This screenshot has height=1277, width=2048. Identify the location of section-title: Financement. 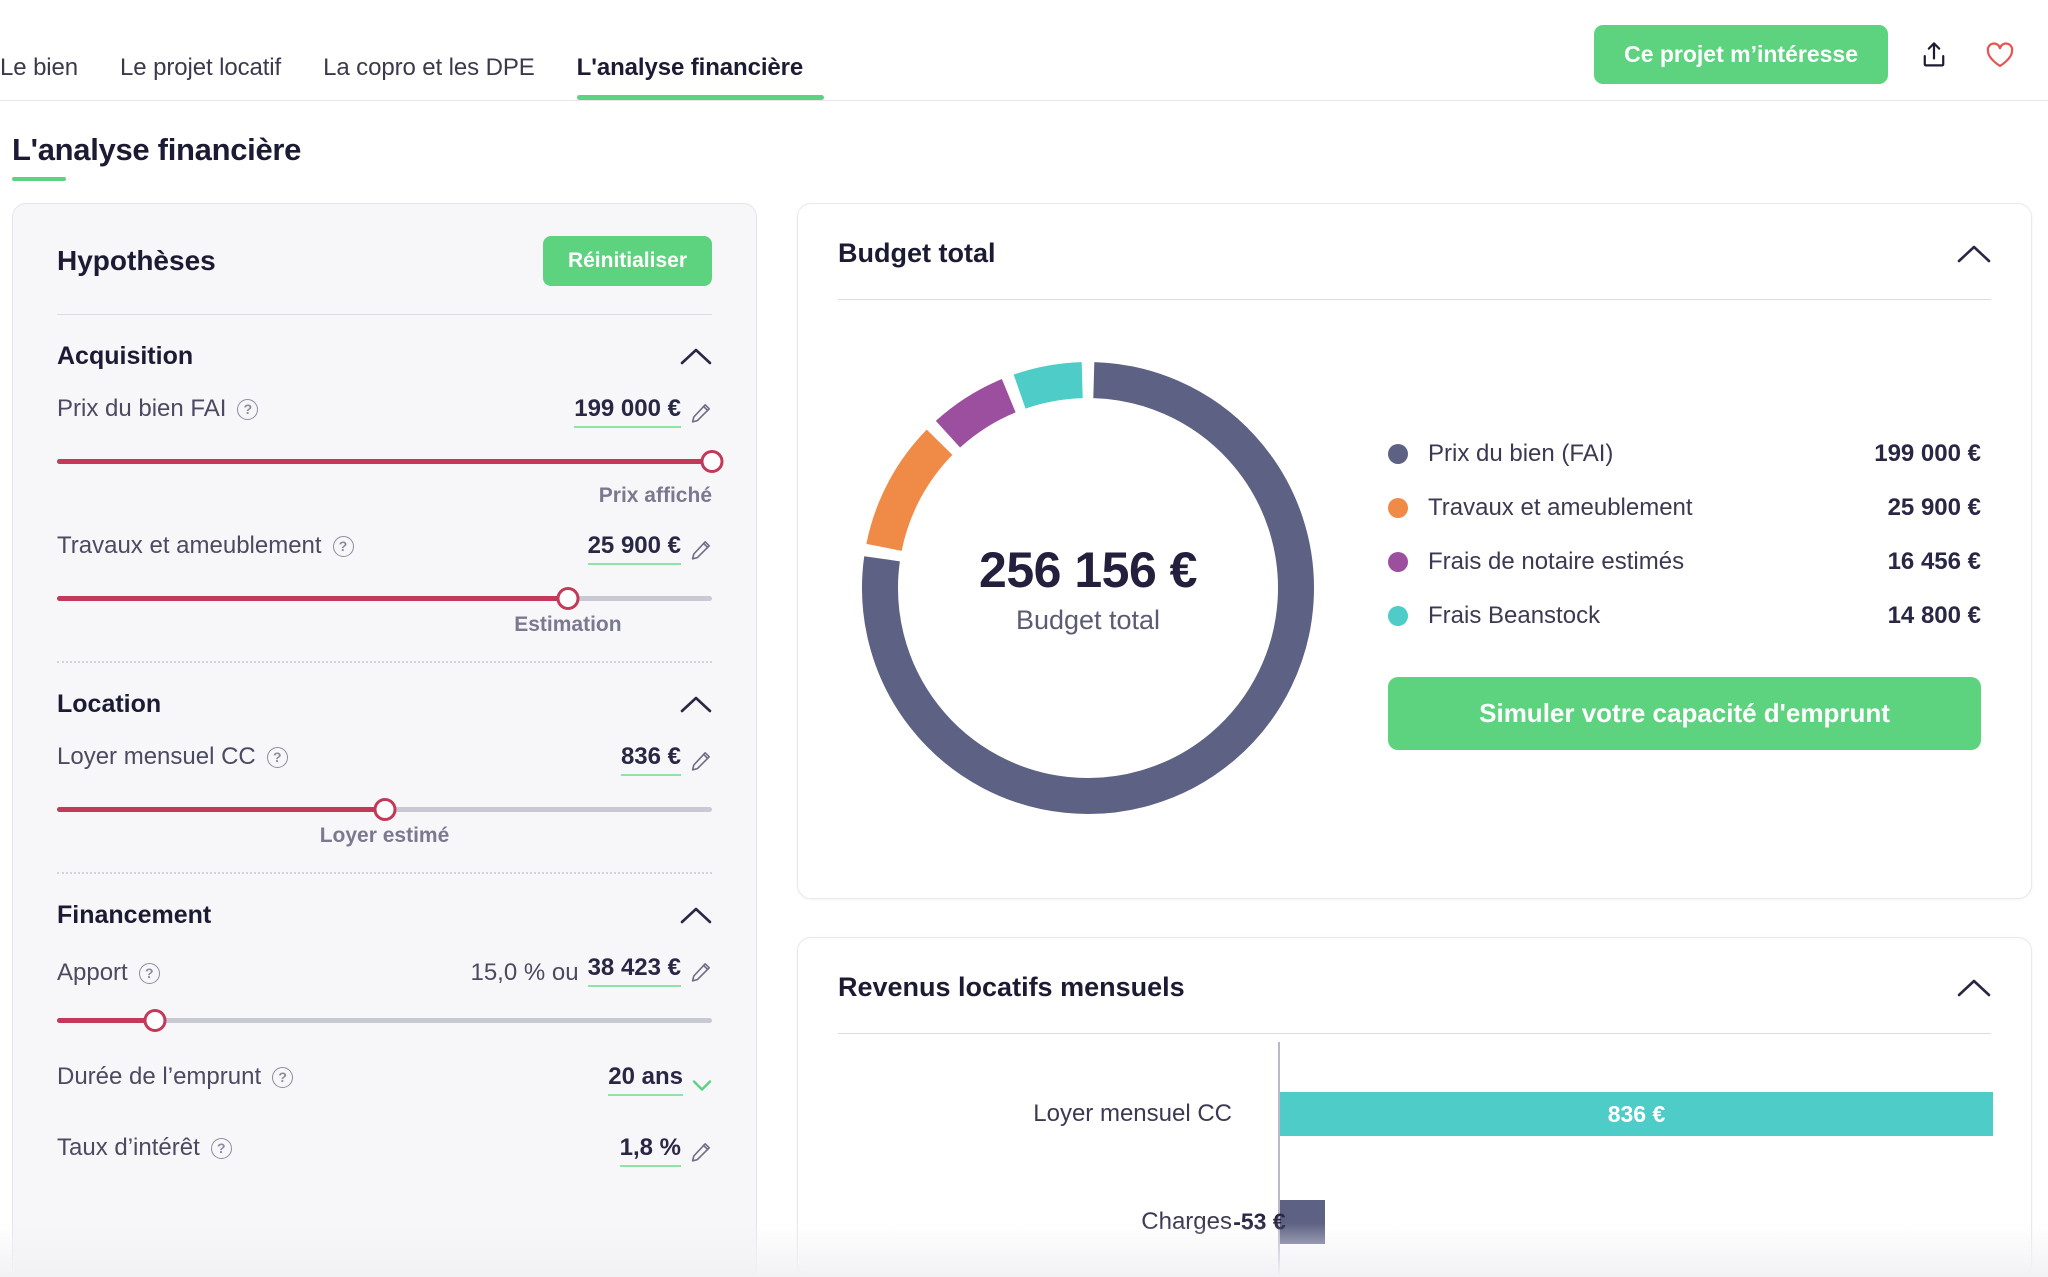
(134, 915).